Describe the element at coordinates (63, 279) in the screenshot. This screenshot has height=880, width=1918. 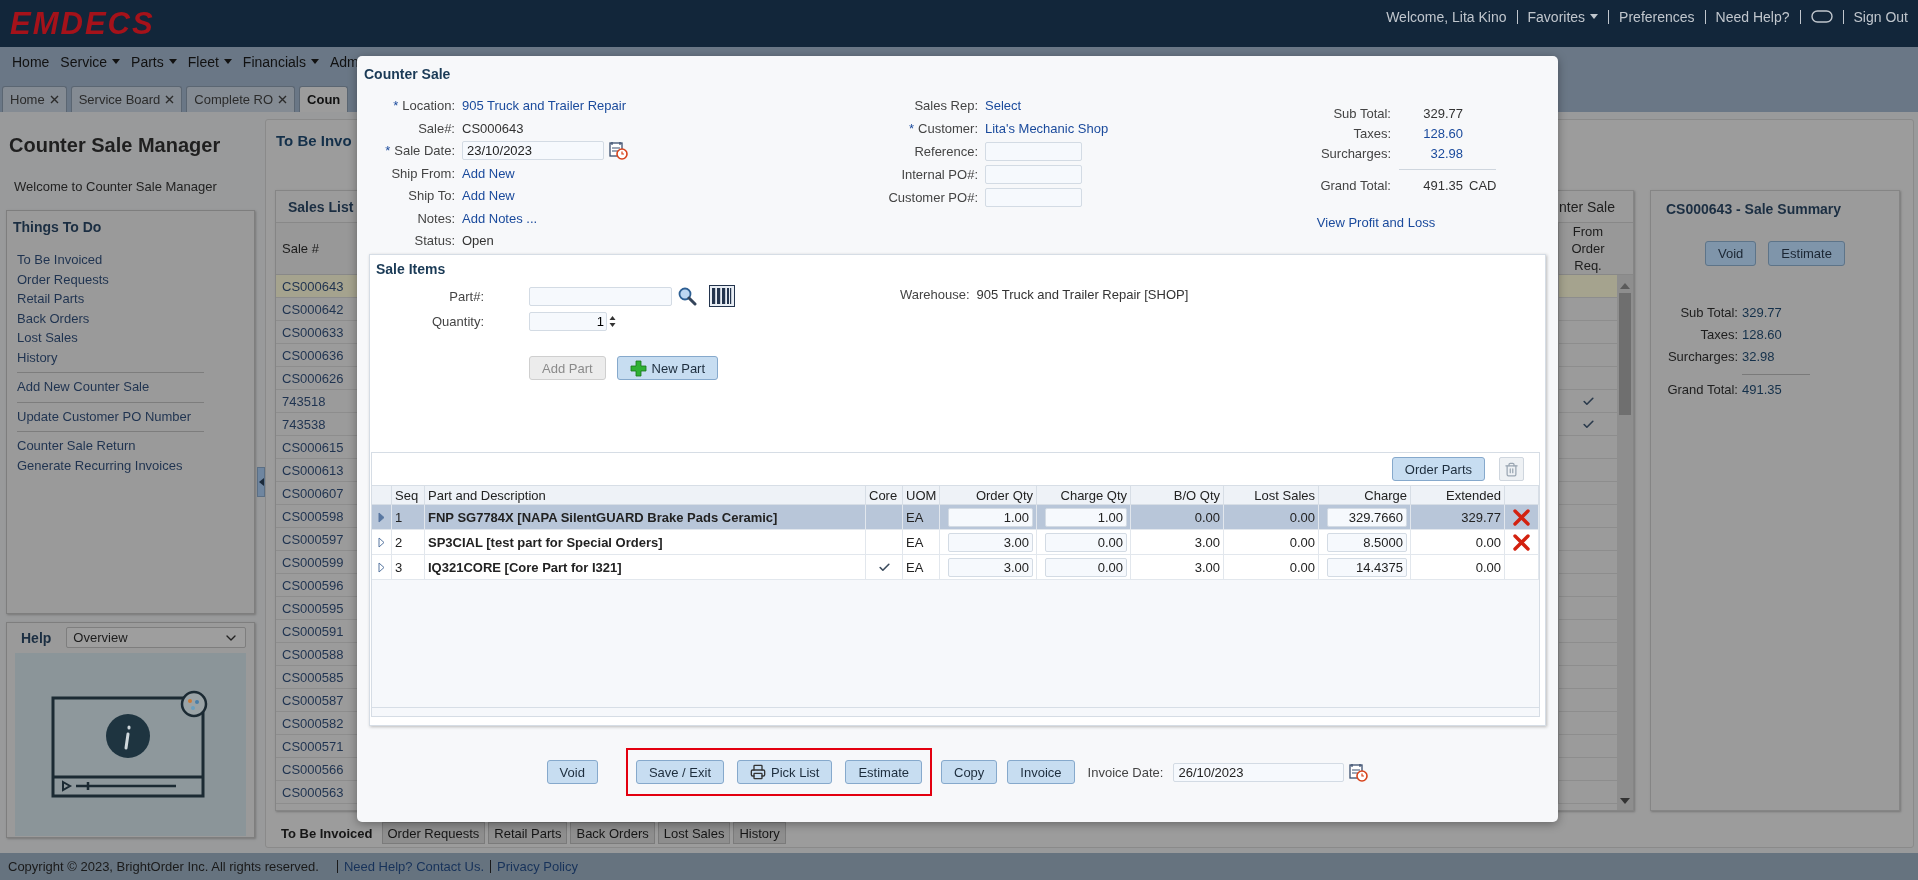
I see `task-link: Order Requests` at that location.